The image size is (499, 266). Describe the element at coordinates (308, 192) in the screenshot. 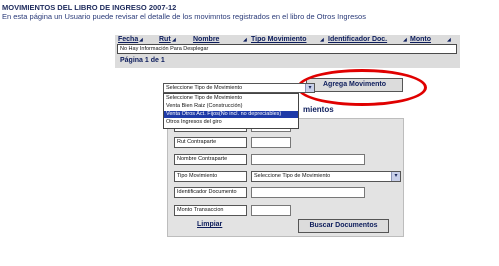

I see `identificador-input` at that location.